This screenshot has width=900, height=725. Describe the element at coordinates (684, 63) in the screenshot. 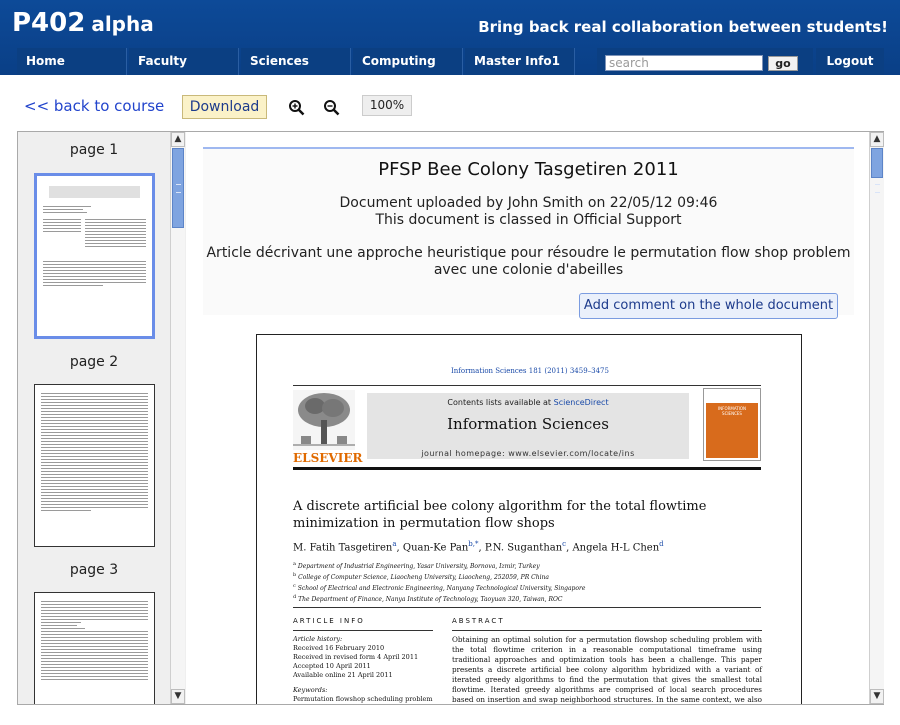

I see `search-input` at that location.